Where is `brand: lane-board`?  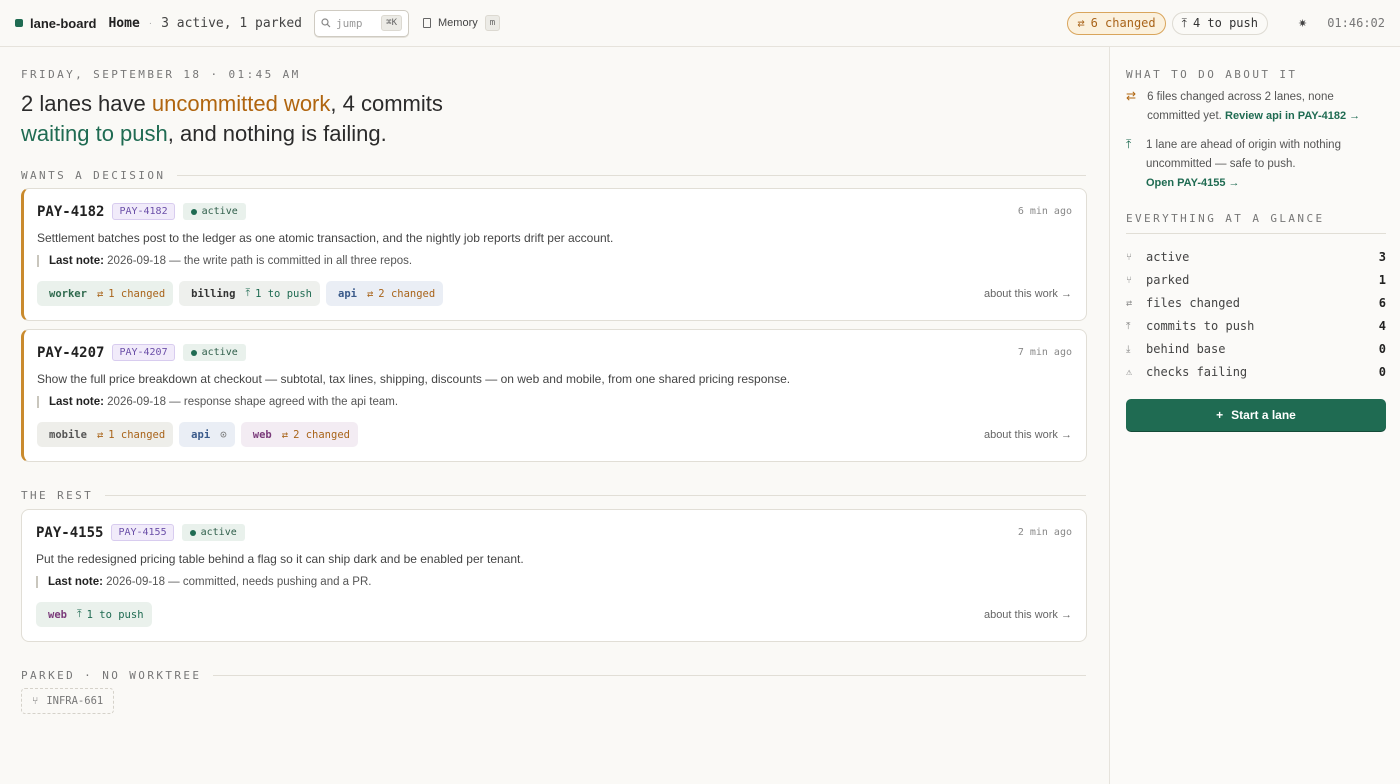 brand: lane-board is located at coordinates (55, 23).